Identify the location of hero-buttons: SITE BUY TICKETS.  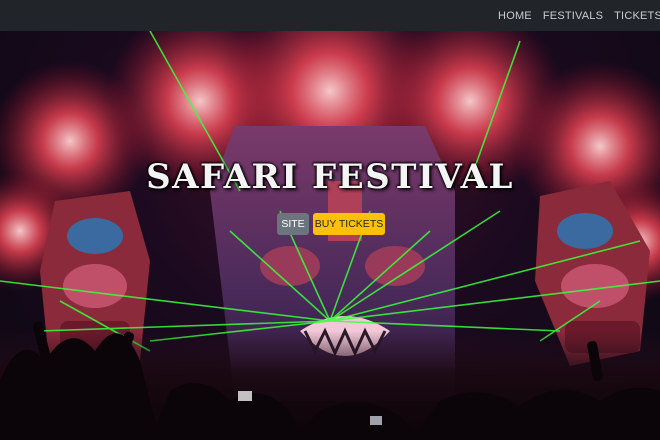
(331, 224).